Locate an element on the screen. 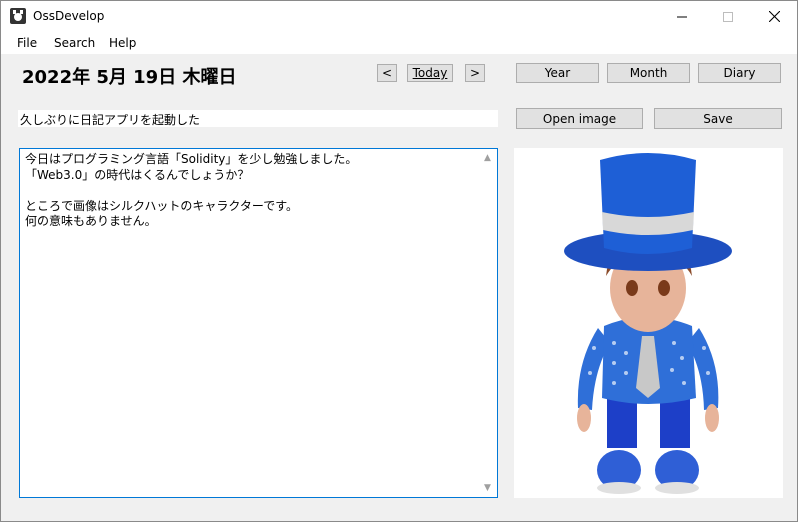  menu-search: Search is located at coordinates (74, 43).